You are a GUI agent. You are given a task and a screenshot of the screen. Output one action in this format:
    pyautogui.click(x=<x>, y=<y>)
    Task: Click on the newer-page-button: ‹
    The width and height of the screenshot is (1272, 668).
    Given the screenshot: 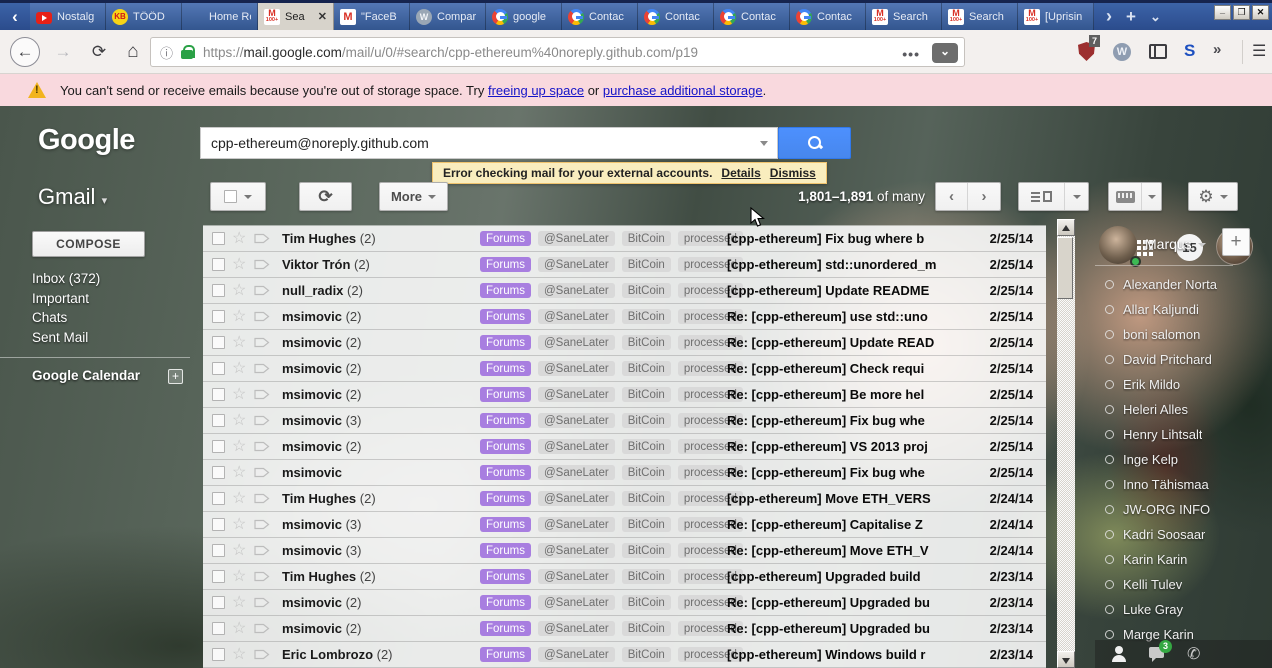 What is the action you would take?
    pyautogui.click(x=952, y=196)
    